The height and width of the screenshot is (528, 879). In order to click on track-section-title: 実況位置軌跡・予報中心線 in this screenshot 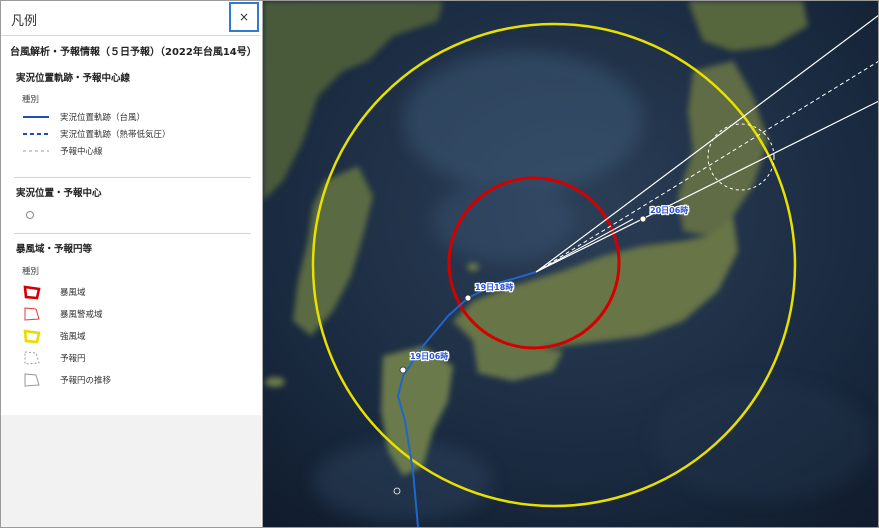, I will do `click(73, 78)`.